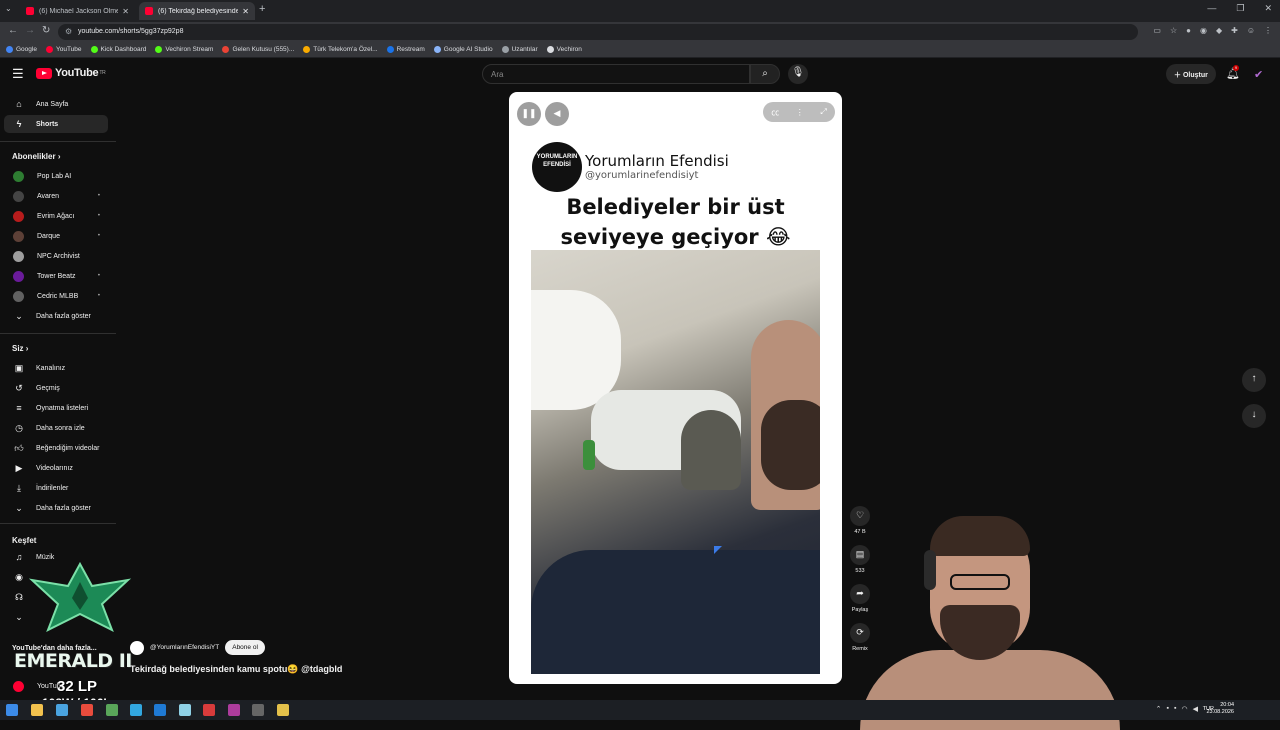 This screenshot has height=730, width=1280. What do you see at coordinates (56, 236) in the screenshot?
I see `sidebar-sub-darque: Darque •` at bounding box center [56, 236].